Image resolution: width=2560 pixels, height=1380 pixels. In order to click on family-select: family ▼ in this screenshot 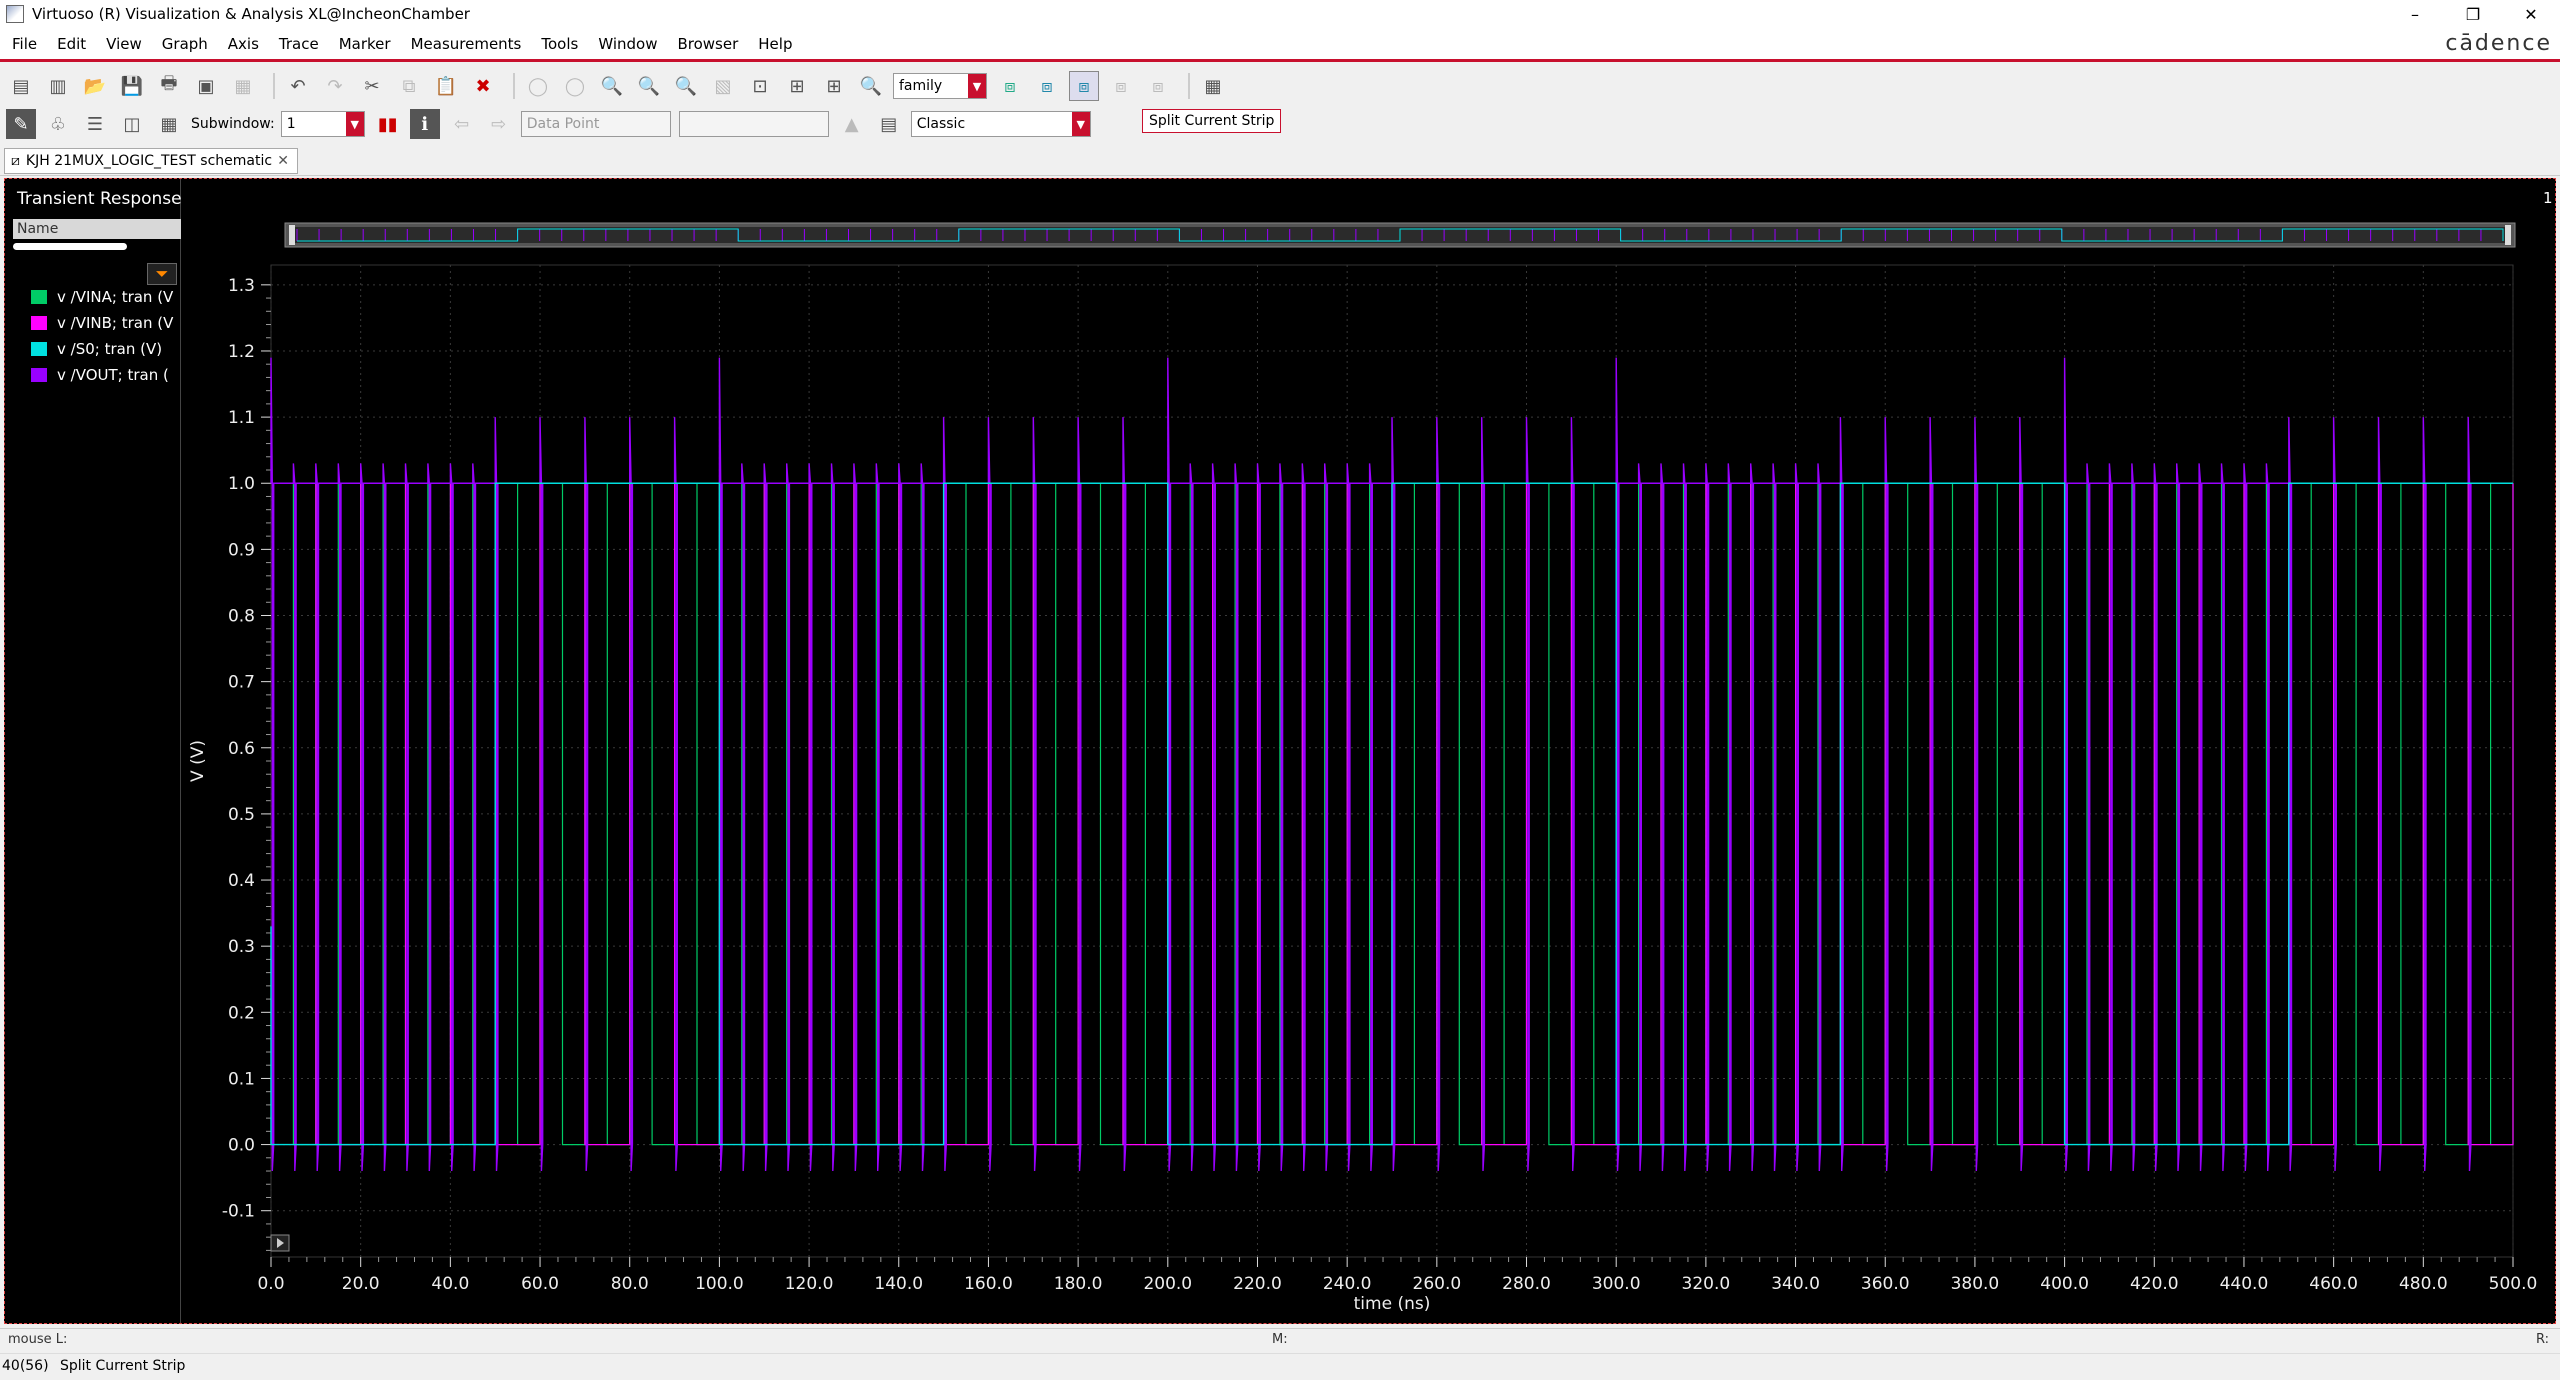, I will do `click(940, 86)`.